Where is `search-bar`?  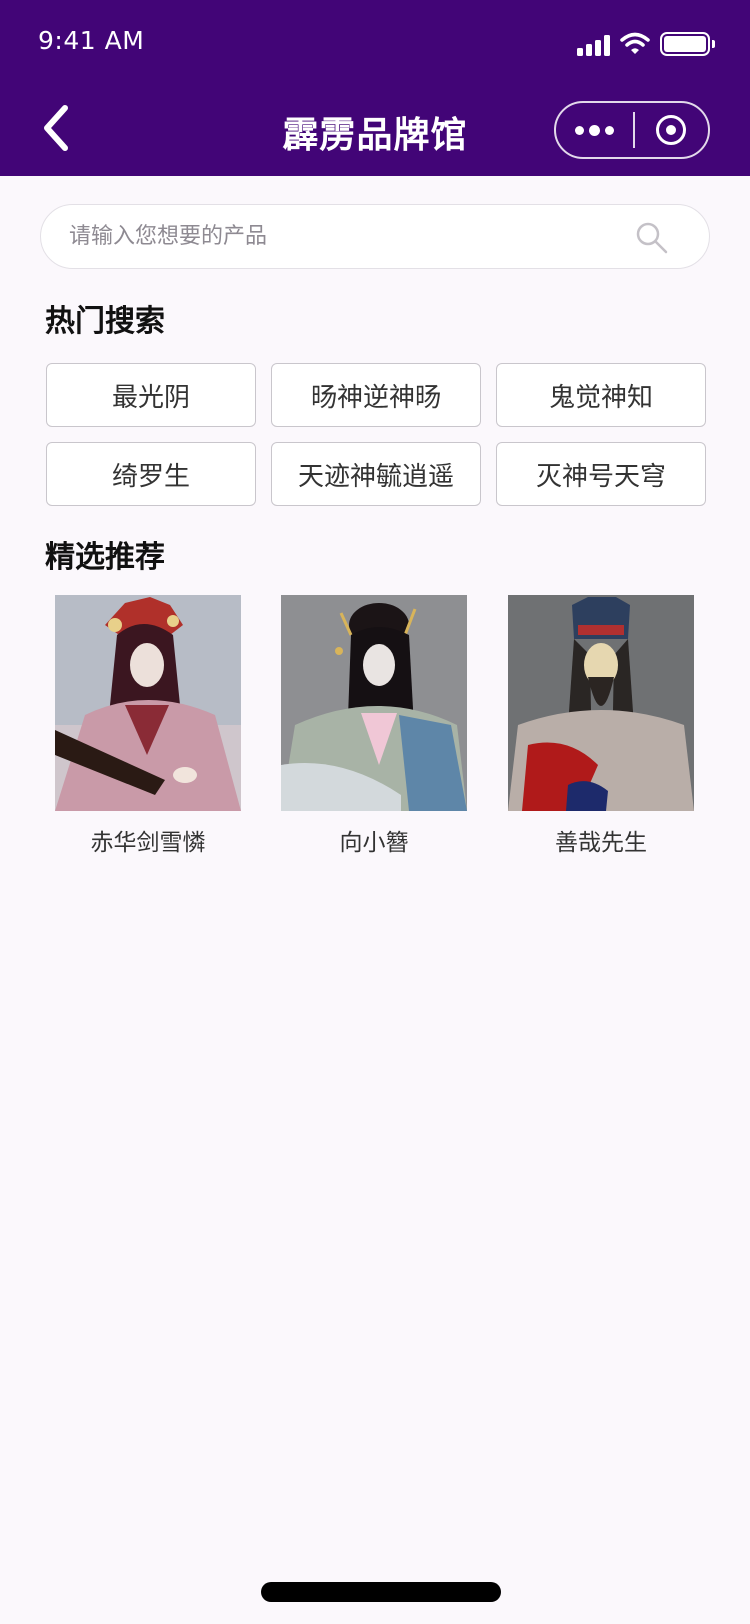 search-bar is located at coordinates (375, 236).